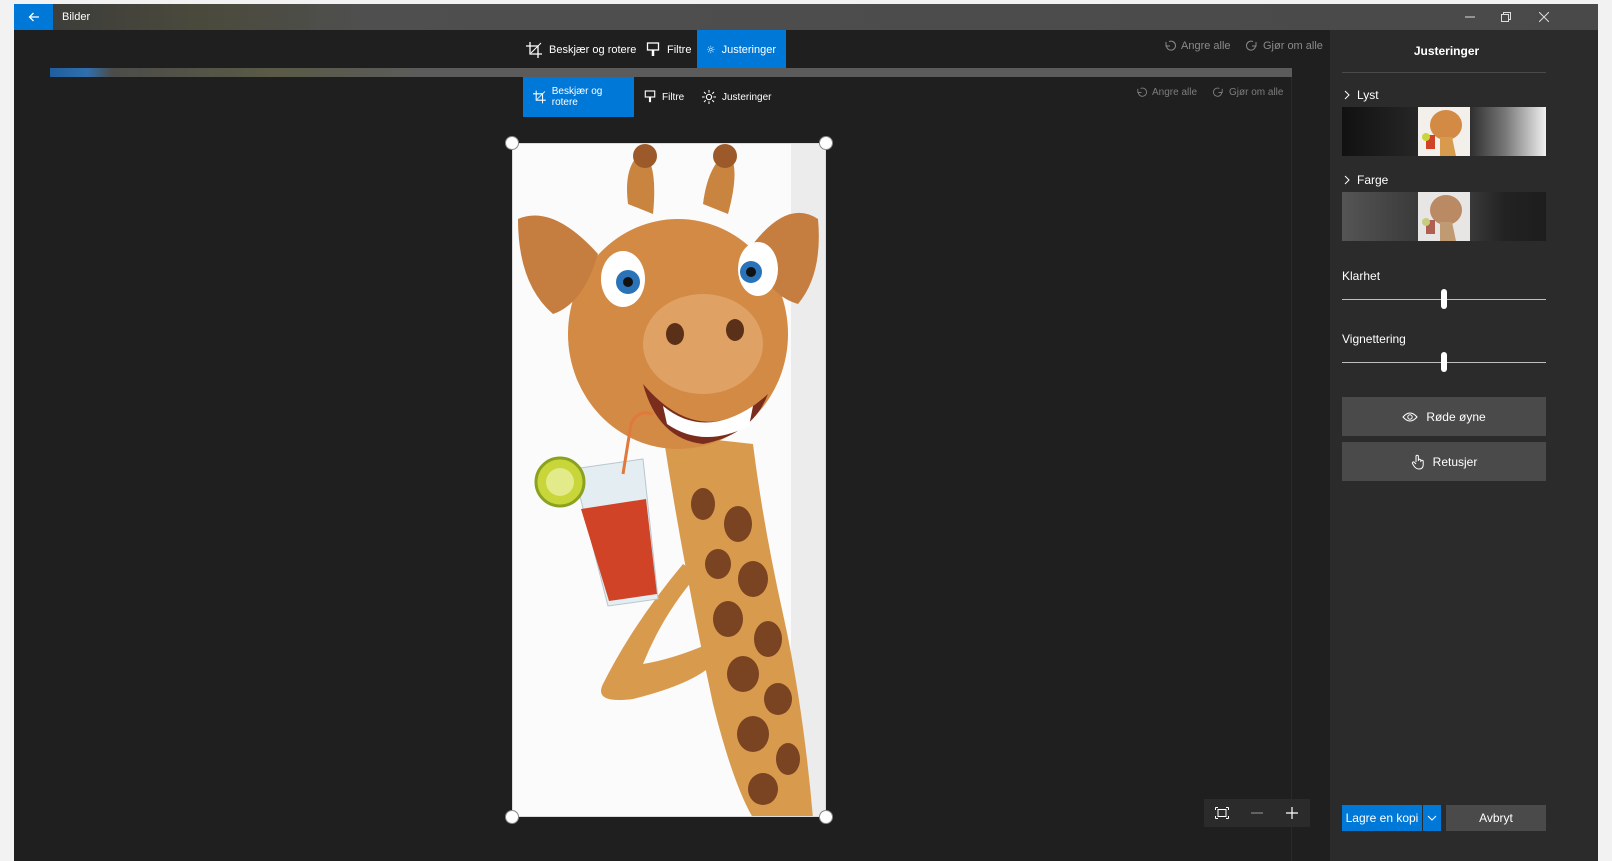 This screenshot has height=861, width=1612. I want to click on undo-all-button: Angre alle, so click(1197, 46).